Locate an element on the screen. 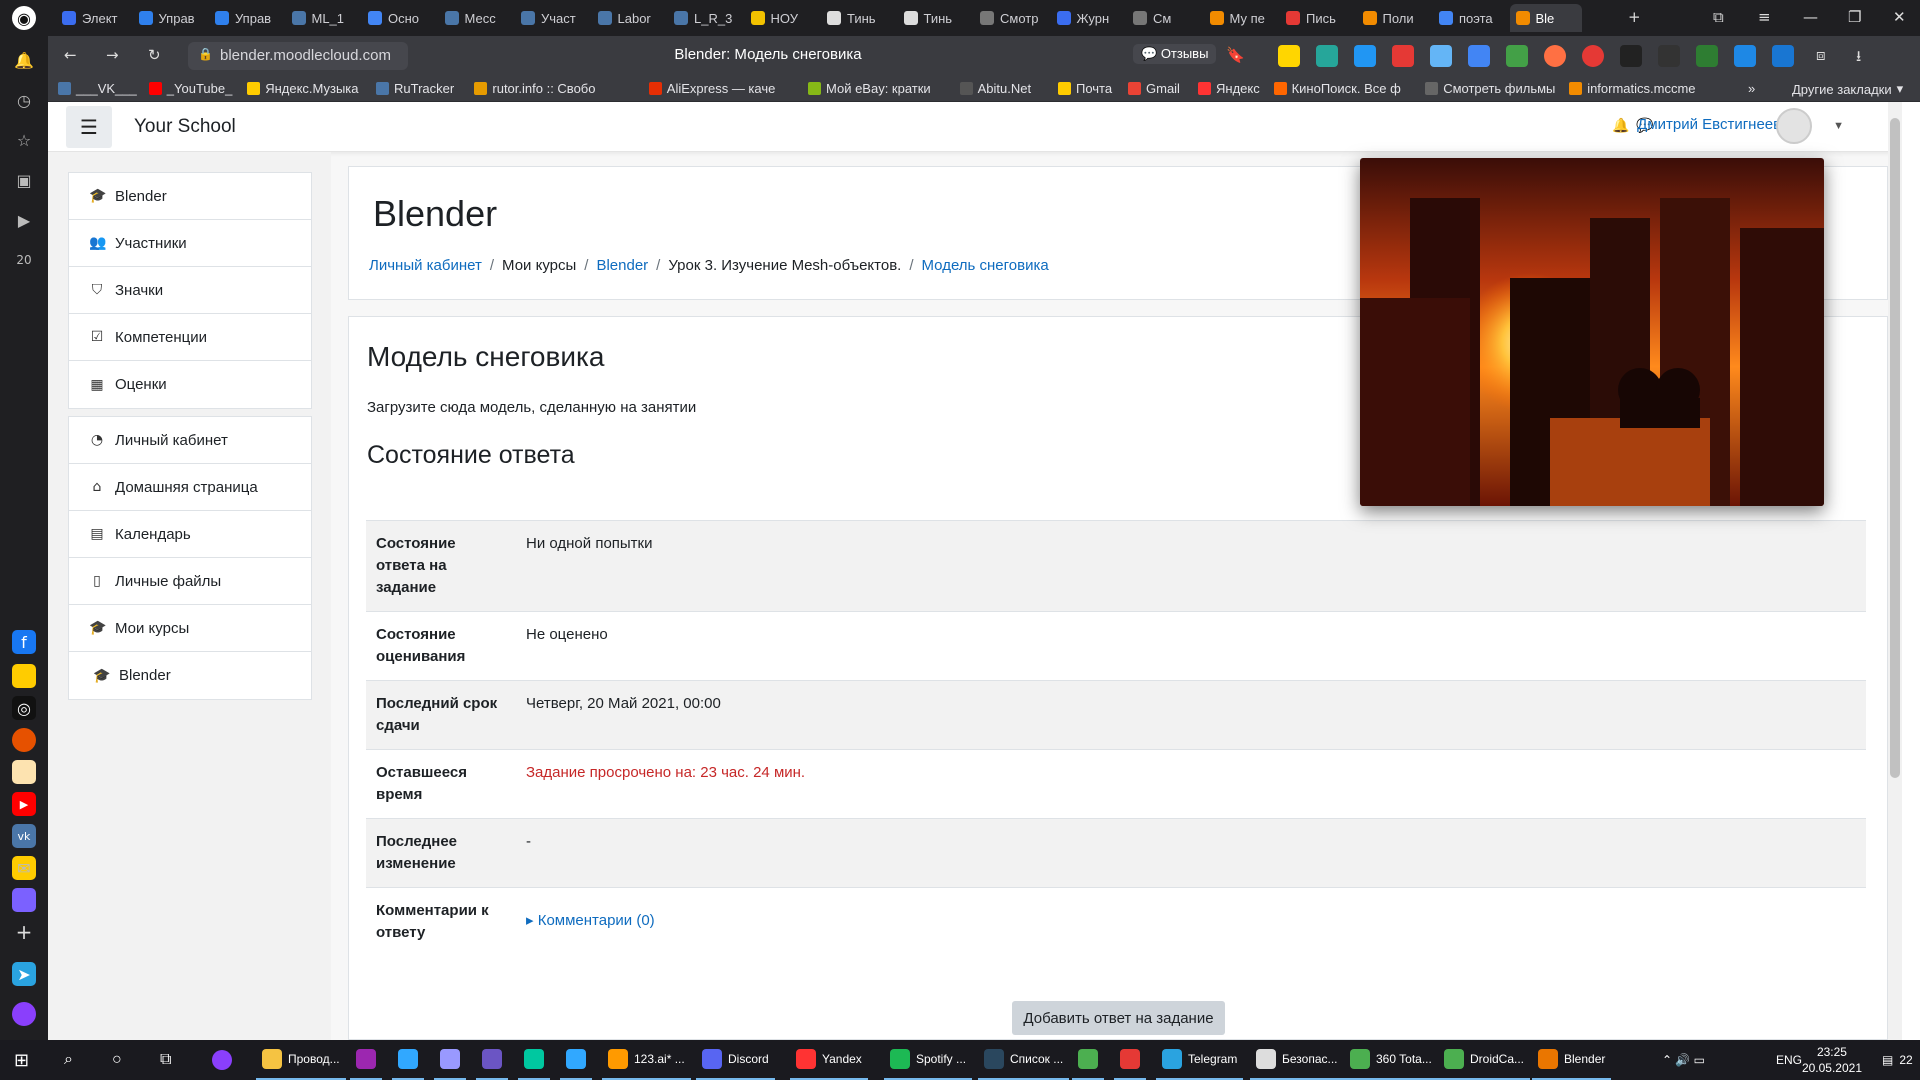  avatar is located at coordinates (1794, 126).